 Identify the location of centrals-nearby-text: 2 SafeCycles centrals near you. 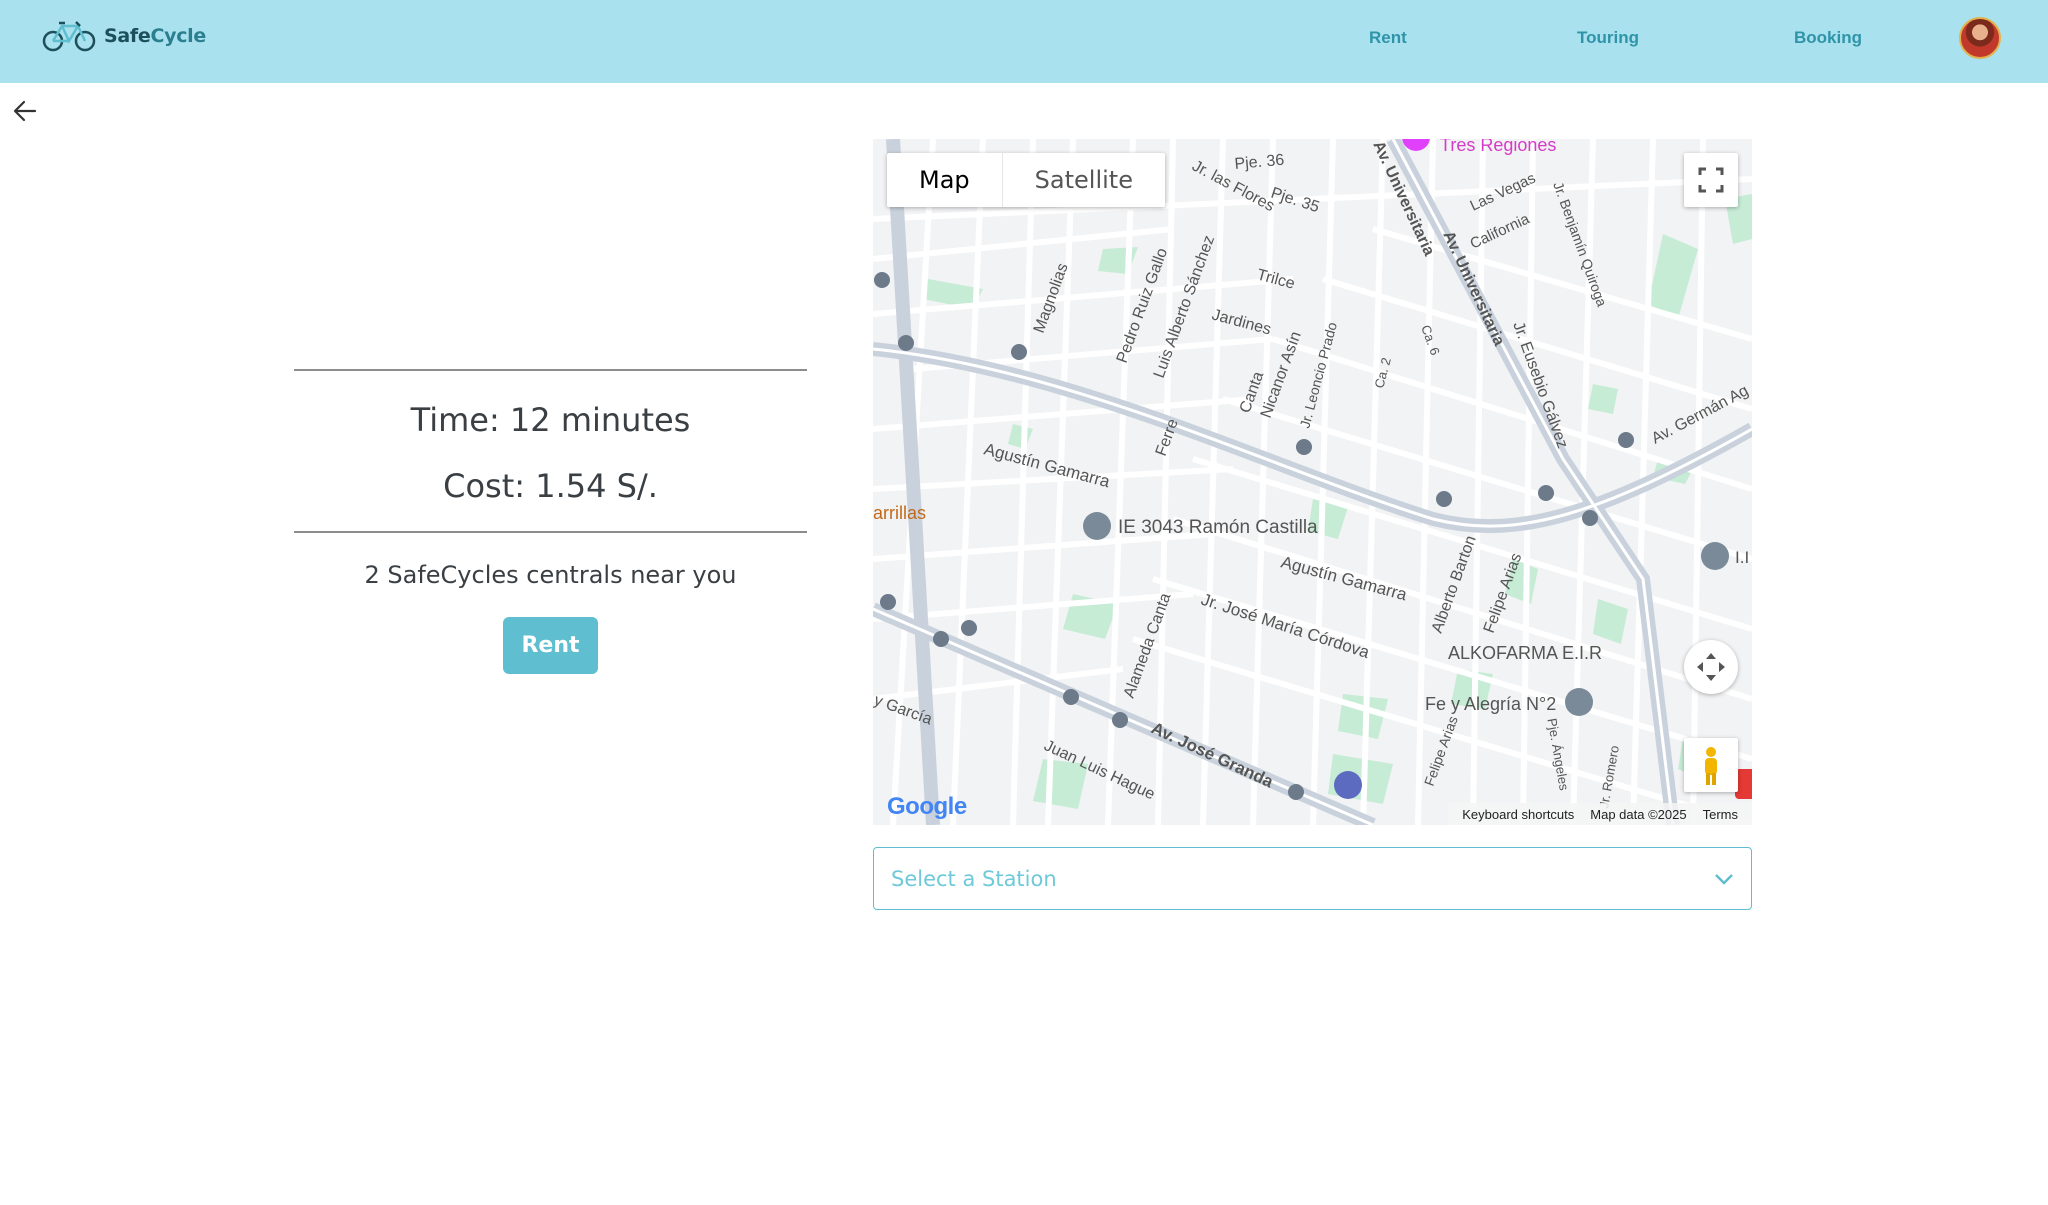
(550, 575).